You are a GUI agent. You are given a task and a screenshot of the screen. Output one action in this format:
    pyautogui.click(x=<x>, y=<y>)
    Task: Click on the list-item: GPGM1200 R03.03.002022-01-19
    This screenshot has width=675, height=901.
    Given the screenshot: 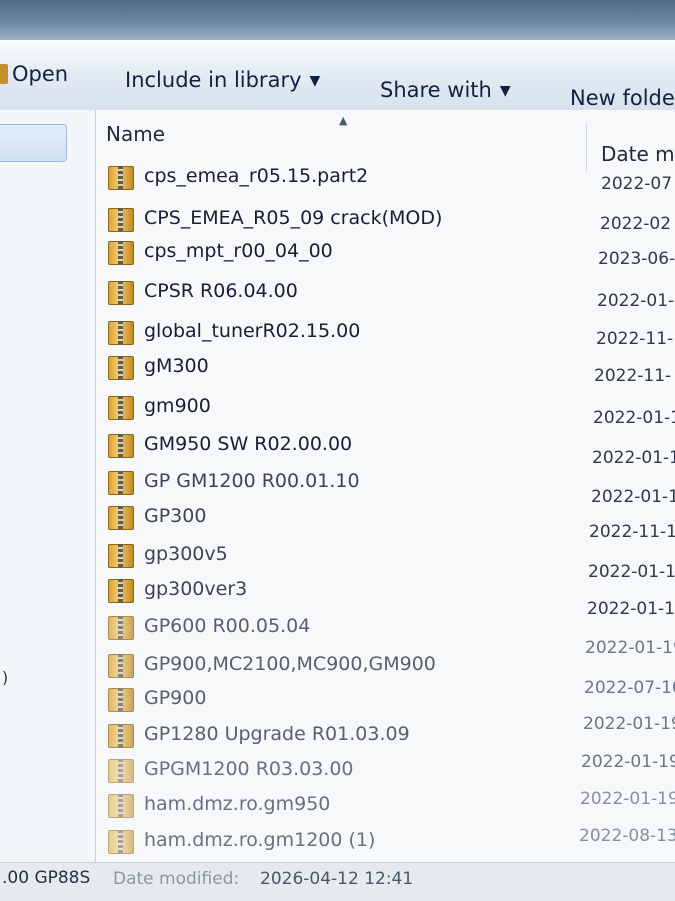 What is the action you would take?
    pyautogui.click(x=385, y=770)
    